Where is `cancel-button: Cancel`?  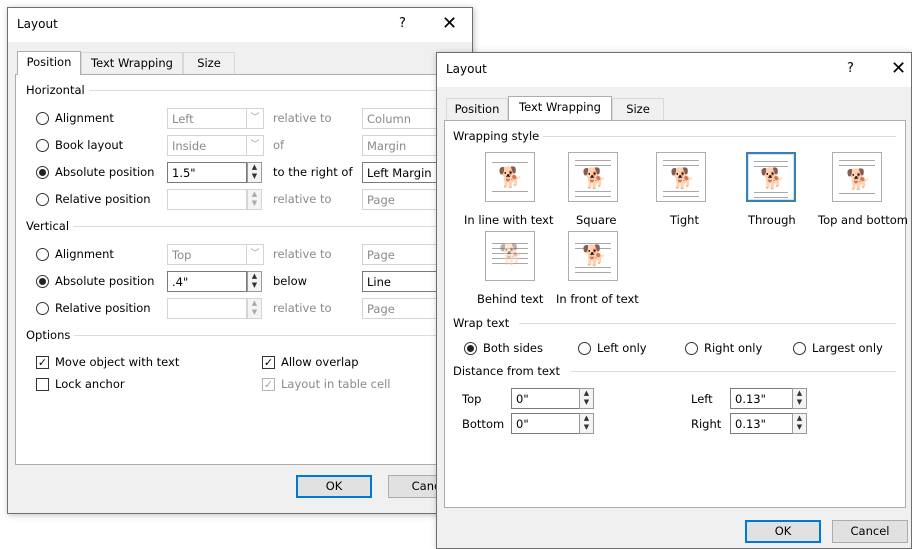 cancel-button: Cancel is located at coordinates (870, 531).